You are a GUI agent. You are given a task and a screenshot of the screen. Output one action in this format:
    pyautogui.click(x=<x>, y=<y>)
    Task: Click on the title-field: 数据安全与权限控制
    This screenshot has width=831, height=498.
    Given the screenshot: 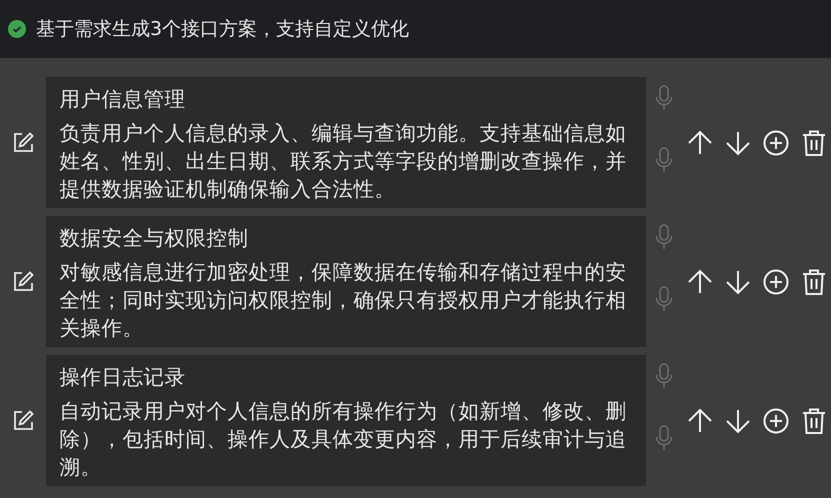 What is the action you would take?
    pyautogui.click(x=346, y=238)
    